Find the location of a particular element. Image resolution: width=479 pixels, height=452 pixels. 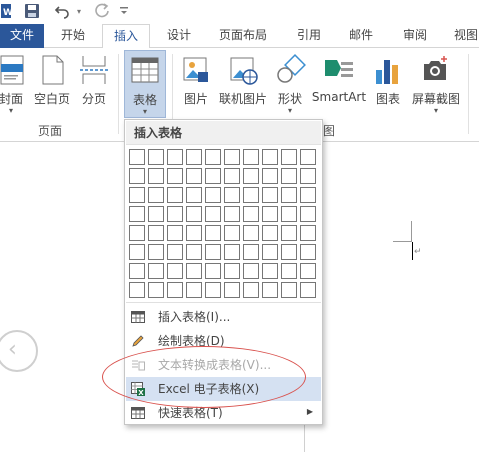

redo-icon is located at coordinates (102, 11).